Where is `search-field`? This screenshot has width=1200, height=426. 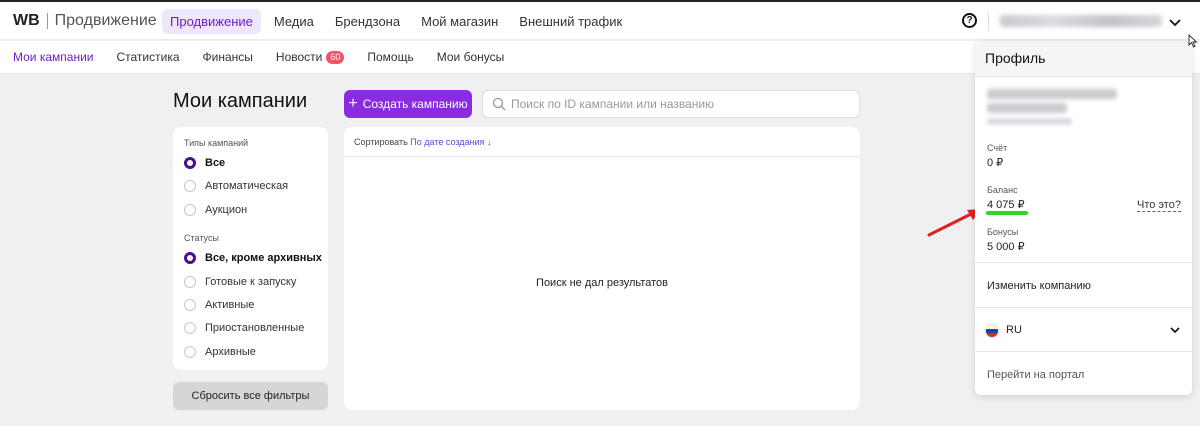 search-field is located at coordinates (671, 104).